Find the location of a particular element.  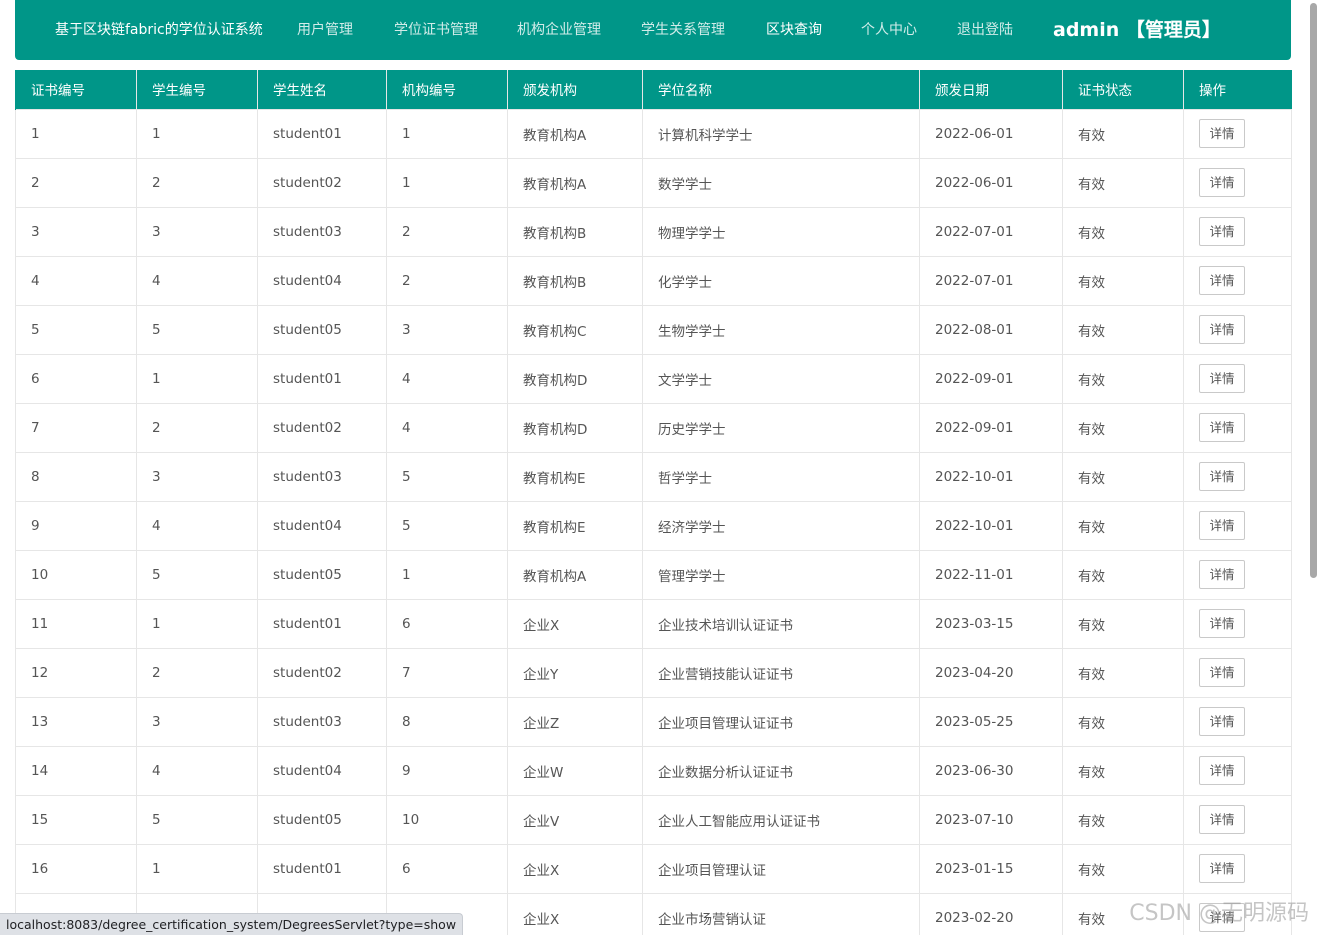

table-cell: 化学学士 is located at coordinates (781, 280).